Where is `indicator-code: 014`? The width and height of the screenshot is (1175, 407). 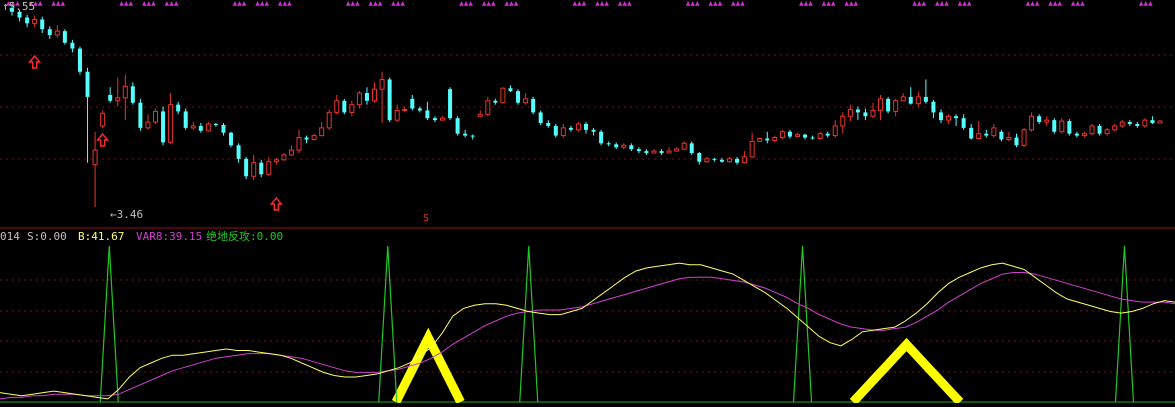
indicator-code: 014 is located at coordinates (10, 236).